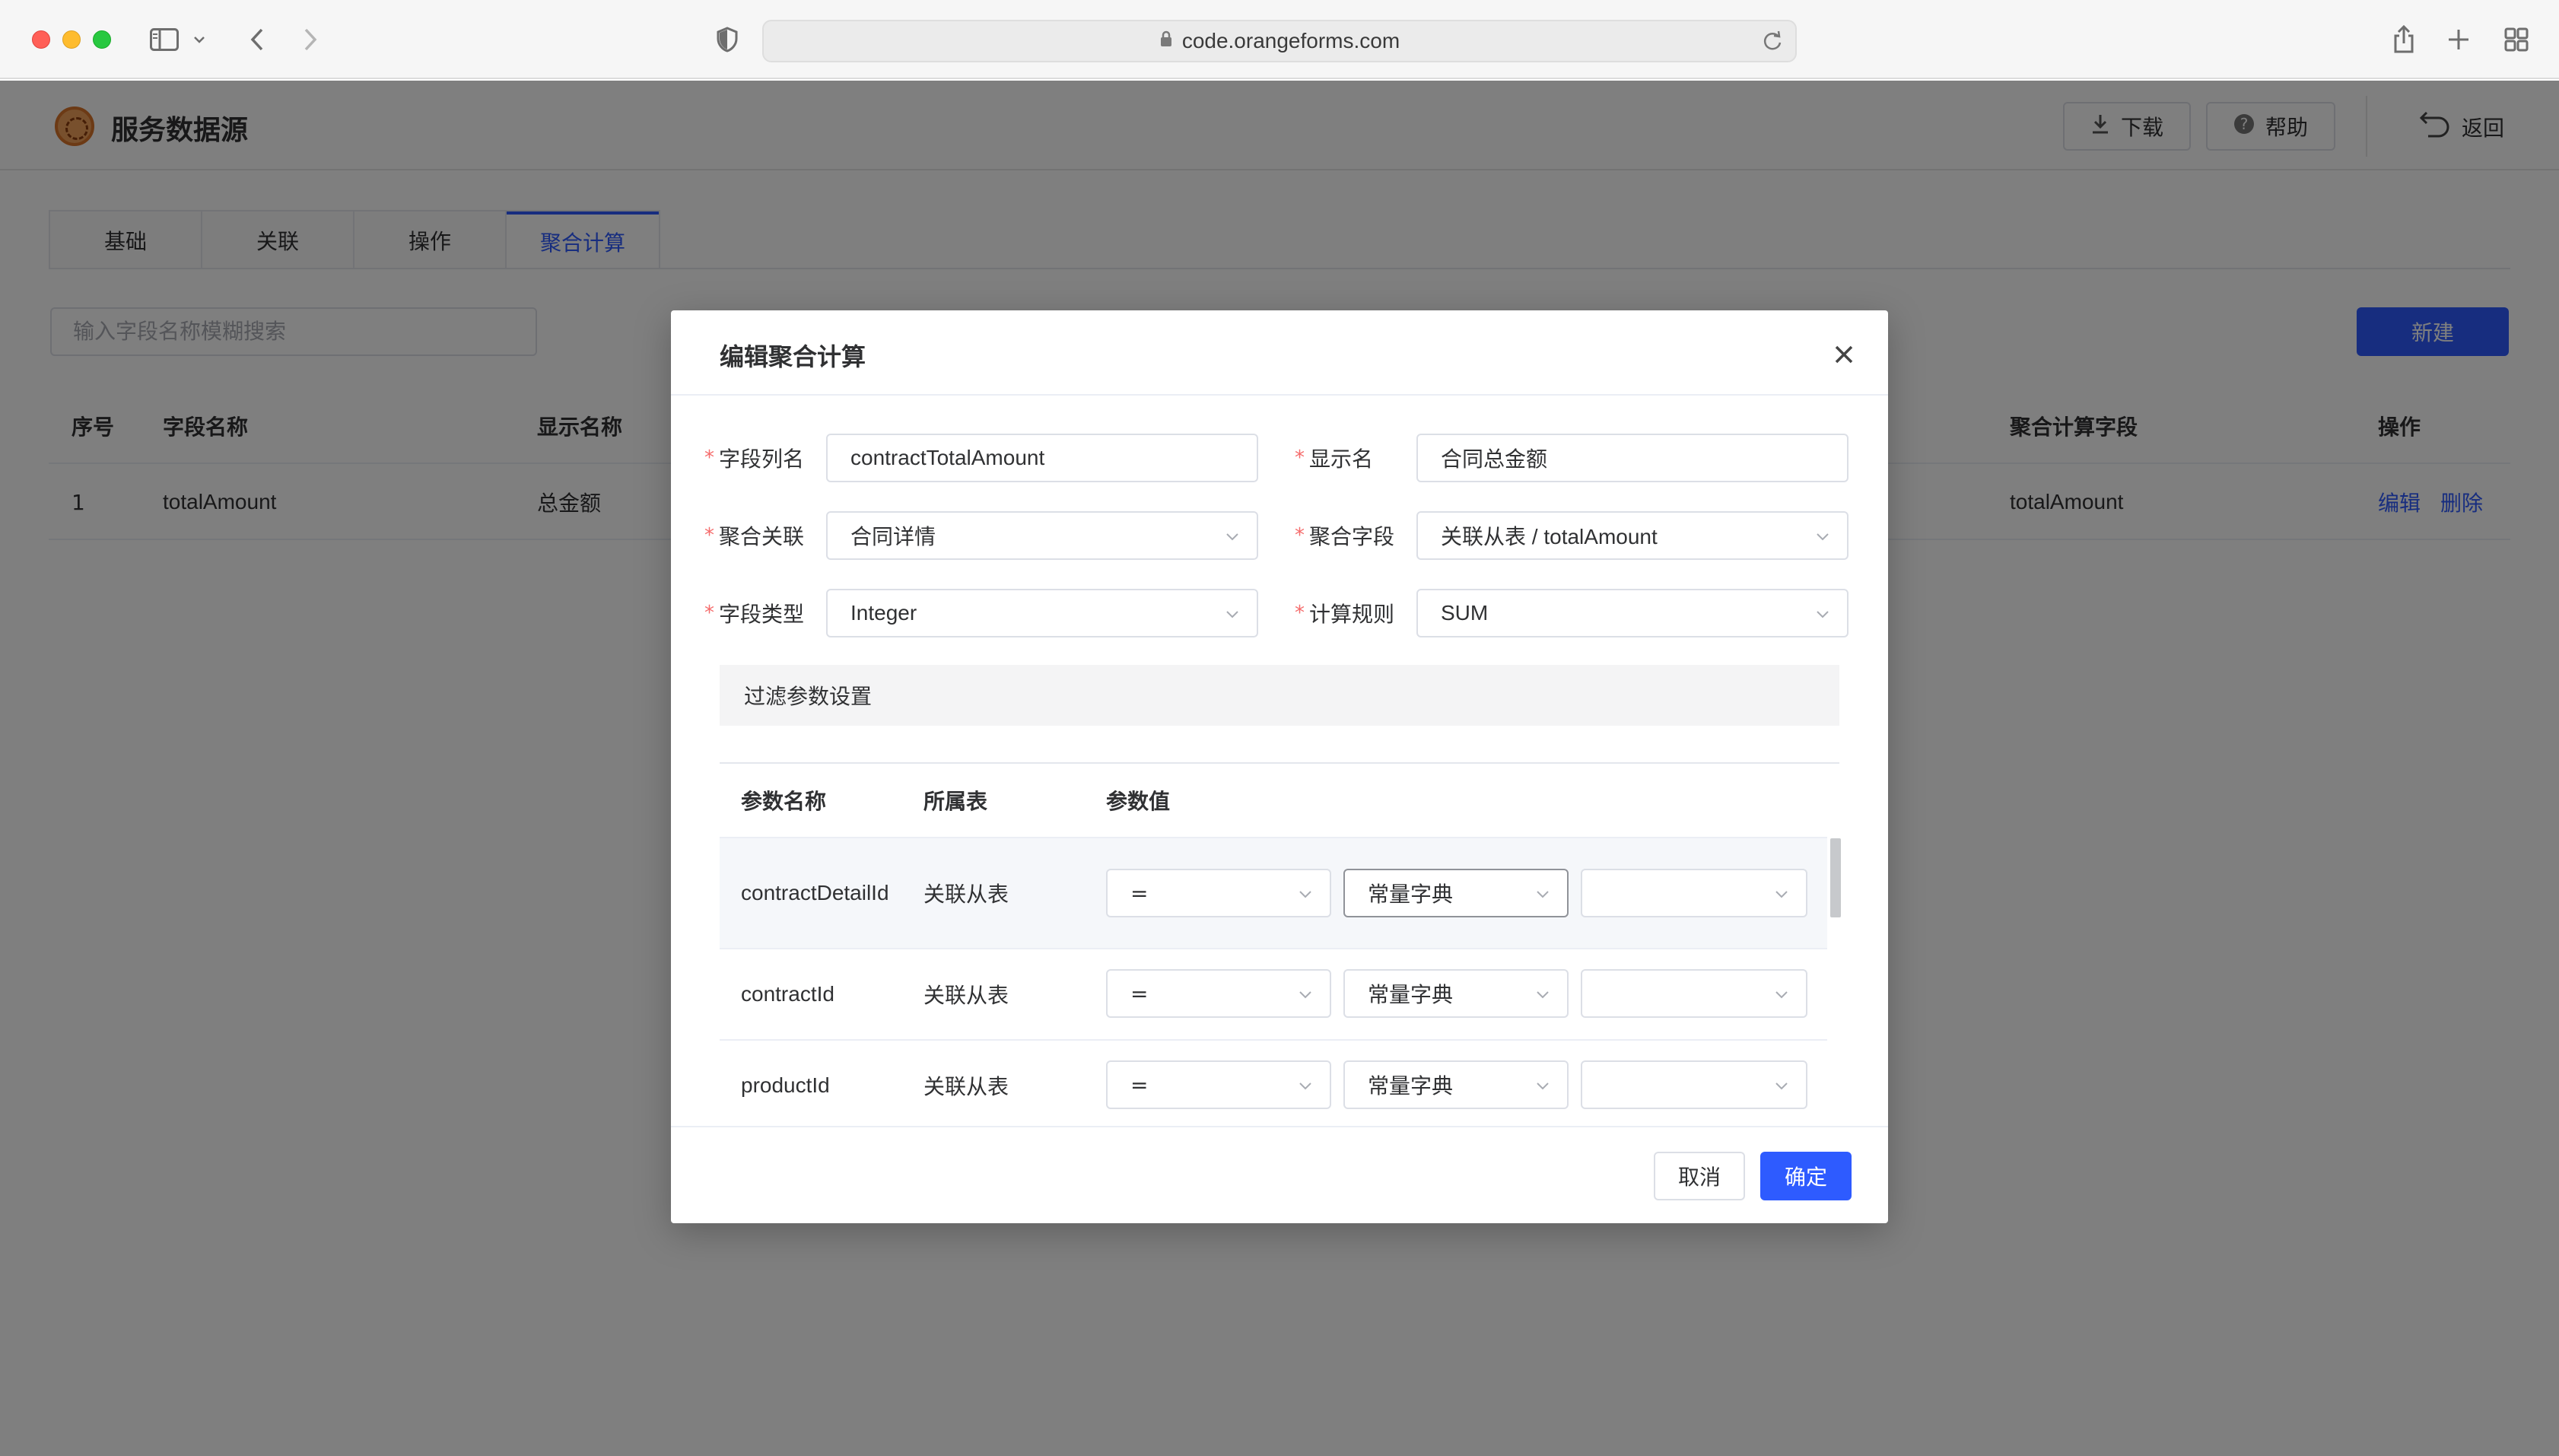 Image resolution: width=2559 pixels, height=1456 pixels. I want to click on agg-relation-label: * 聚合关联, so click(754, 536).